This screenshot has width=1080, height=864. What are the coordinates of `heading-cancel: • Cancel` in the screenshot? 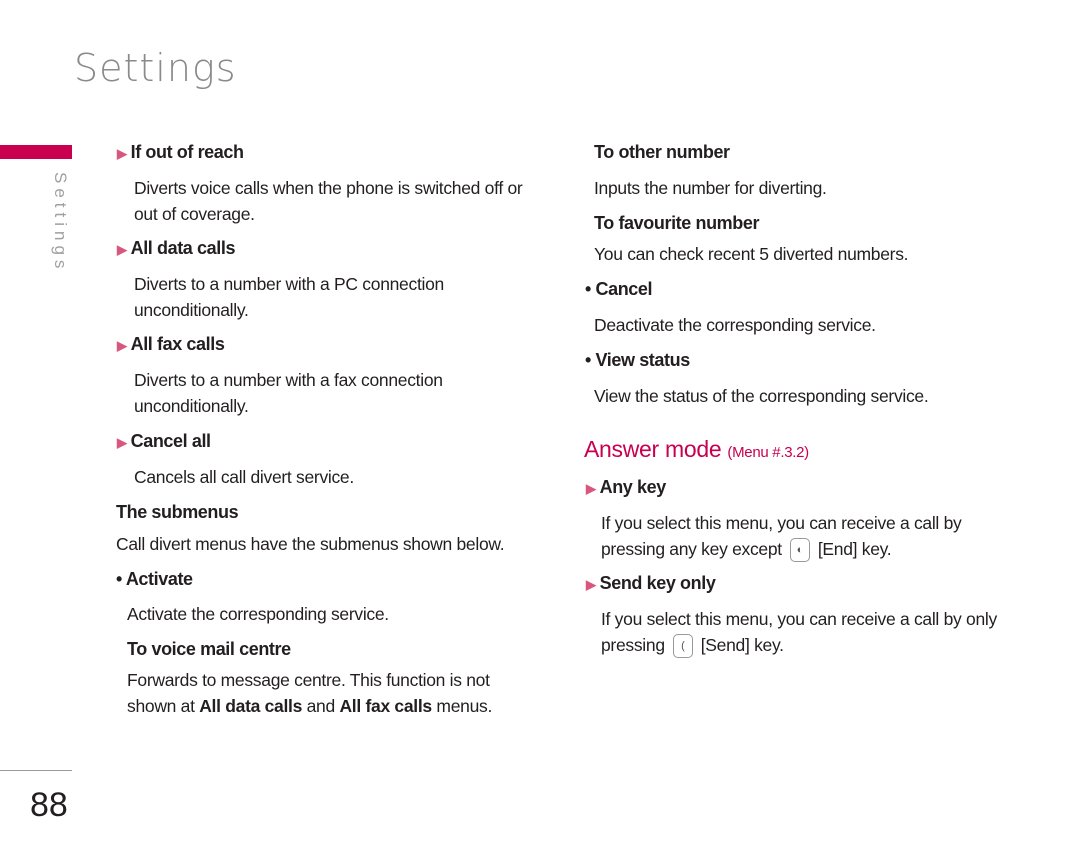 It's located at (619, 289).